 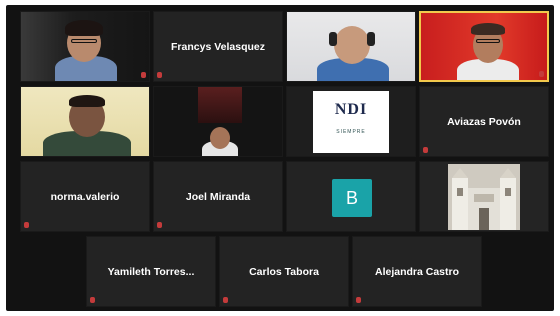 I want to click on participant-tile-7: NDI SIEMPRE, so click(x=351, y=121).